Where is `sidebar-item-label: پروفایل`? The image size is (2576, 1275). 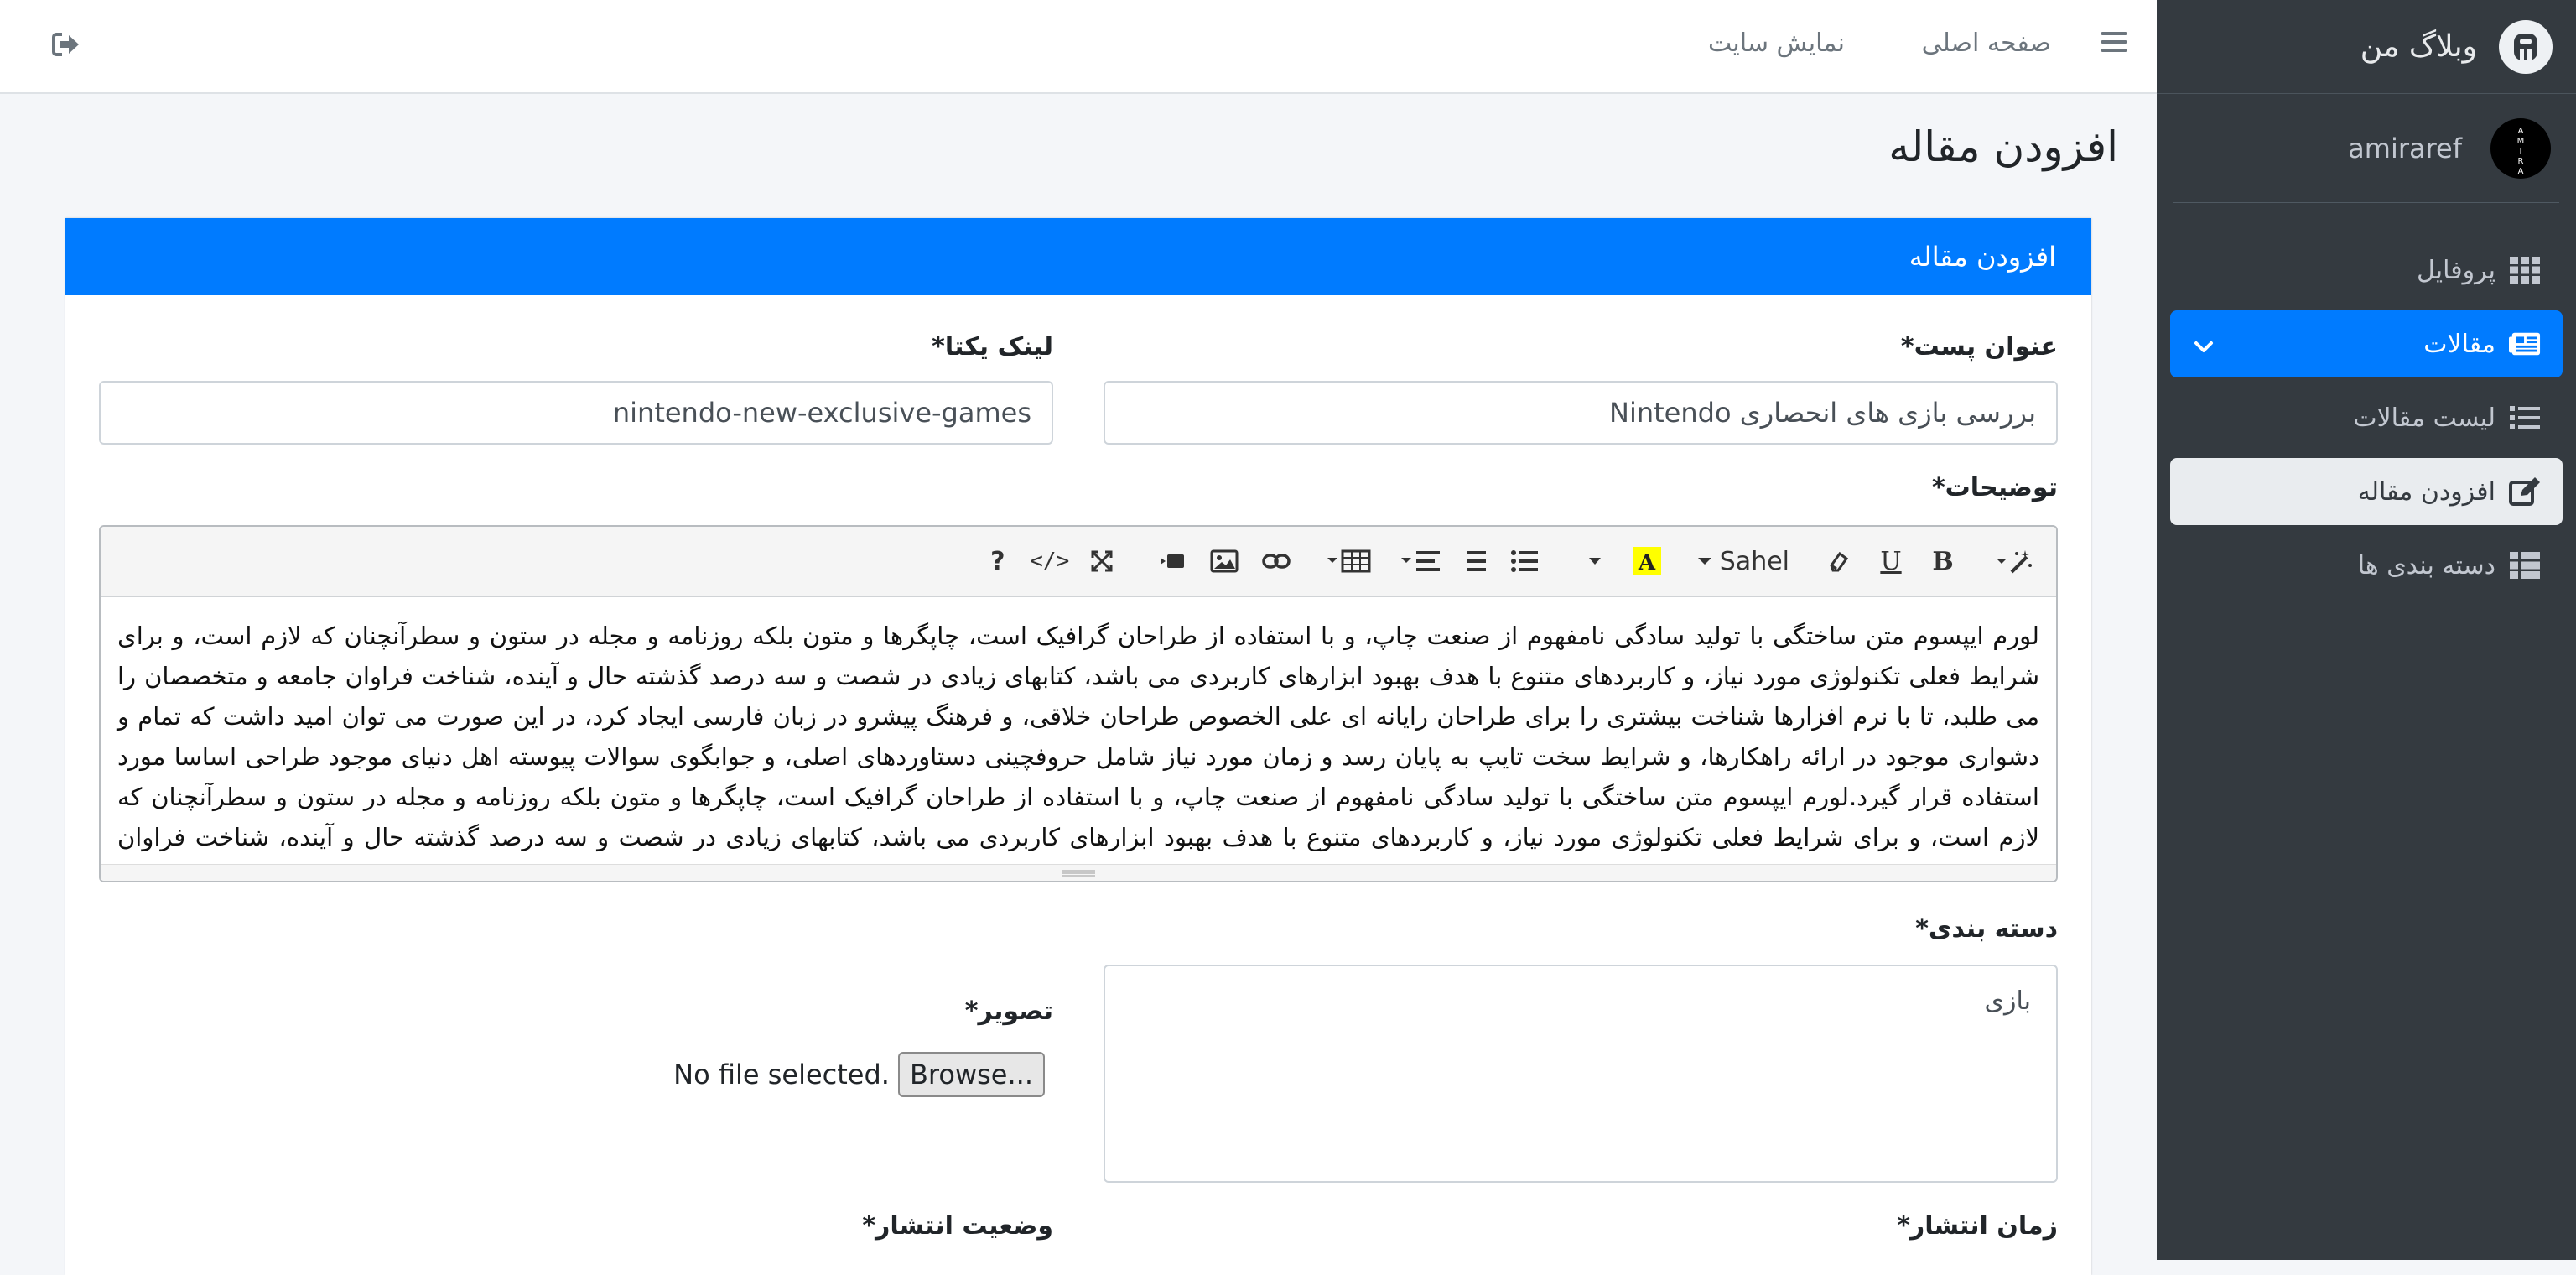
sidebar-item-label: پروفایل is located at coordinates (2456, 270).